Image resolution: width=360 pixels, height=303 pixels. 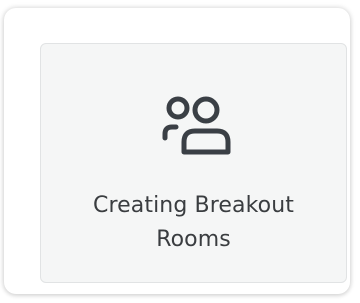 What do you see at coordinates (193, 239) in the screenshot?
I see `tile-label-line2: Rooms` at bounding box center [193, 239].